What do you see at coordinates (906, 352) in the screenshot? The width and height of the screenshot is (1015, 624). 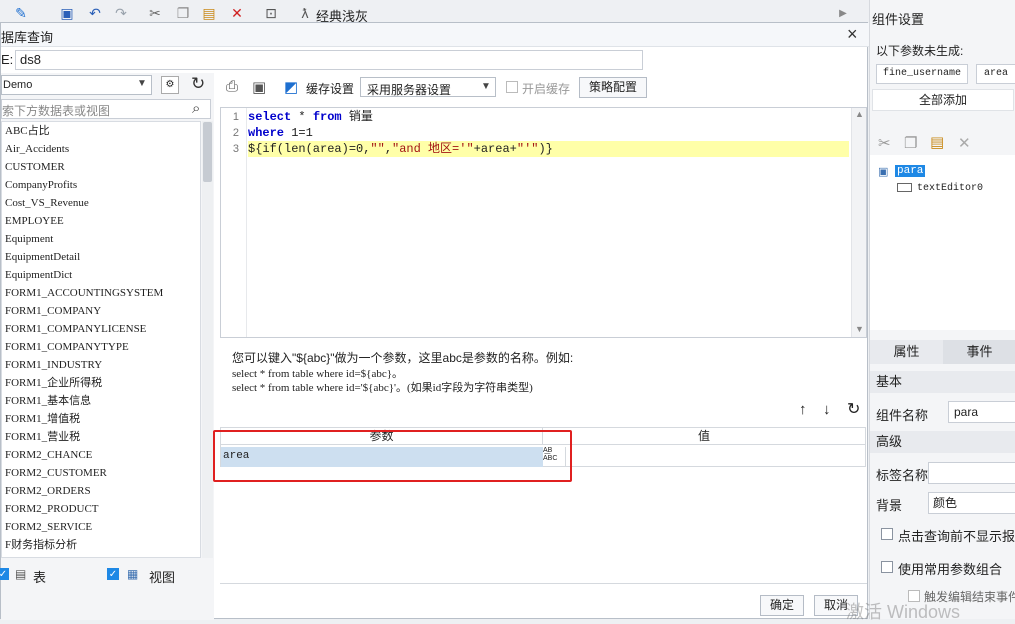 I see `tab-properties: 属性` at bounding box center [906, 352].